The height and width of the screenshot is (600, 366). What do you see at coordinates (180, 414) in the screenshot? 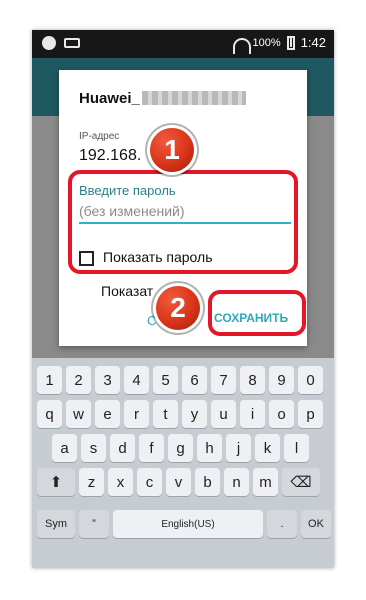
I see `keyboard-row-1: qwertyuiop` at bounding box center [180, 414].